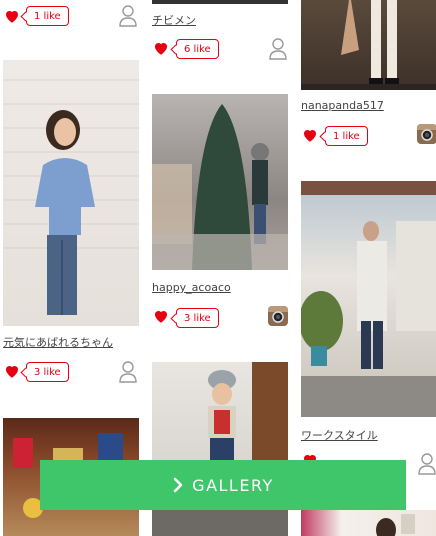  Describe the element at coordinates (220, 2) in the screenshot. I see `photo-top-strip` at that location.